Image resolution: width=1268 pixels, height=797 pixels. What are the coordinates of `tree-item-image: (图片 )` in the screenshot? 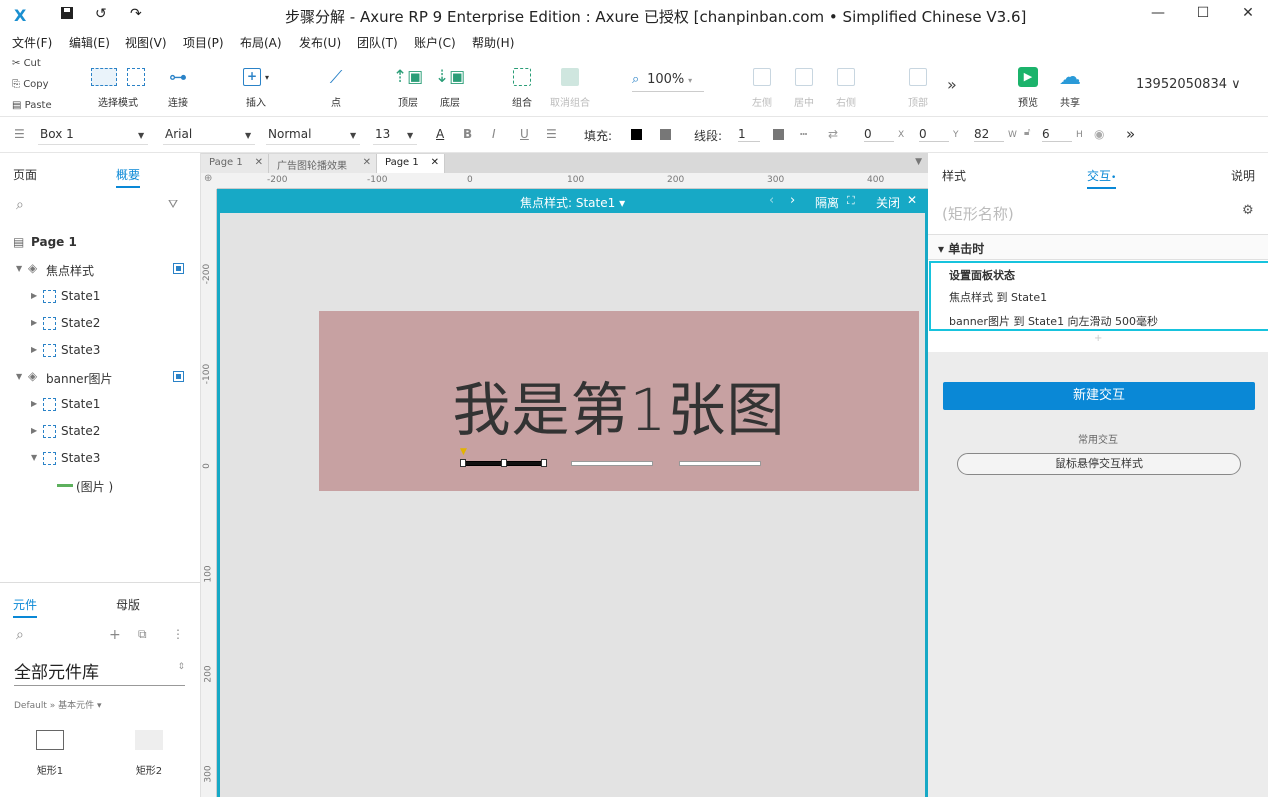 It's located at (100, 485).